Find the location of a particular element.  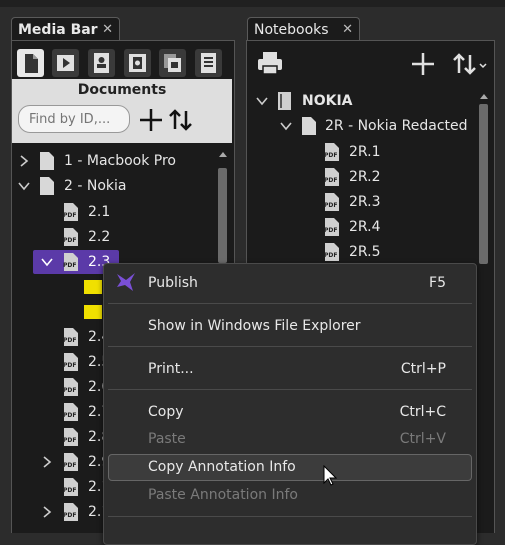

tree-item-2r-1: 2R.1 is located at coordinates (365, 152).